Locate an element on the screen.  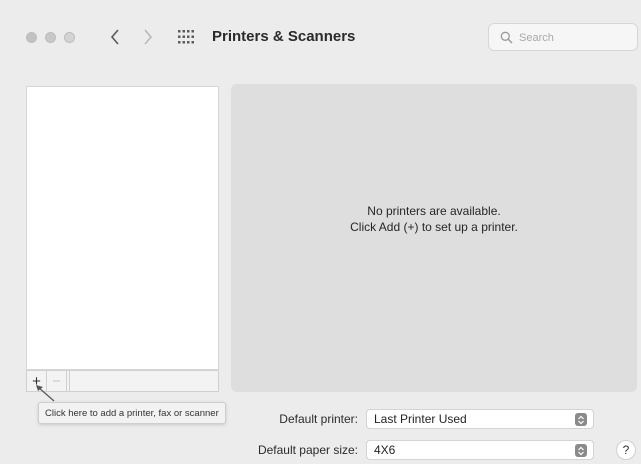
back-button is located at coordinates (115, 37).